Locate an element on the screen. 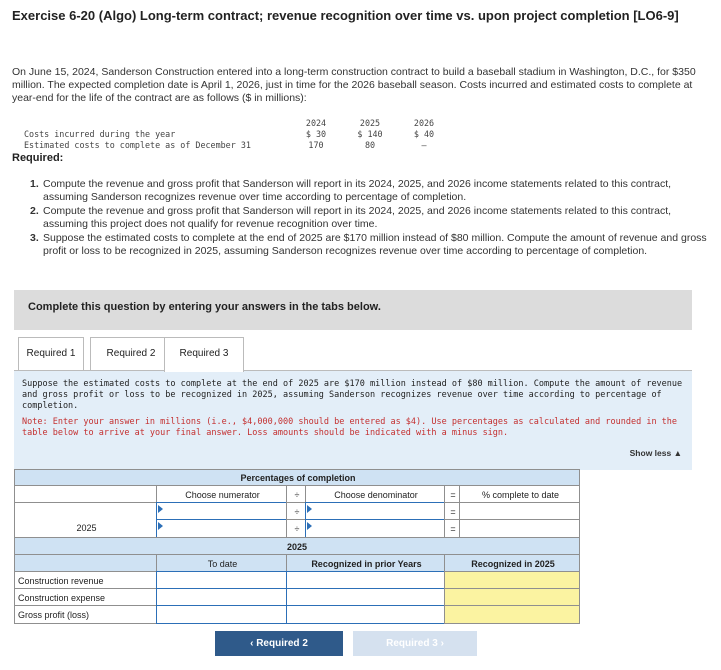 Image resolution: width=721 pixels, height=670 pixels. eq-cell-2: = is located at coordinates (452, 528).